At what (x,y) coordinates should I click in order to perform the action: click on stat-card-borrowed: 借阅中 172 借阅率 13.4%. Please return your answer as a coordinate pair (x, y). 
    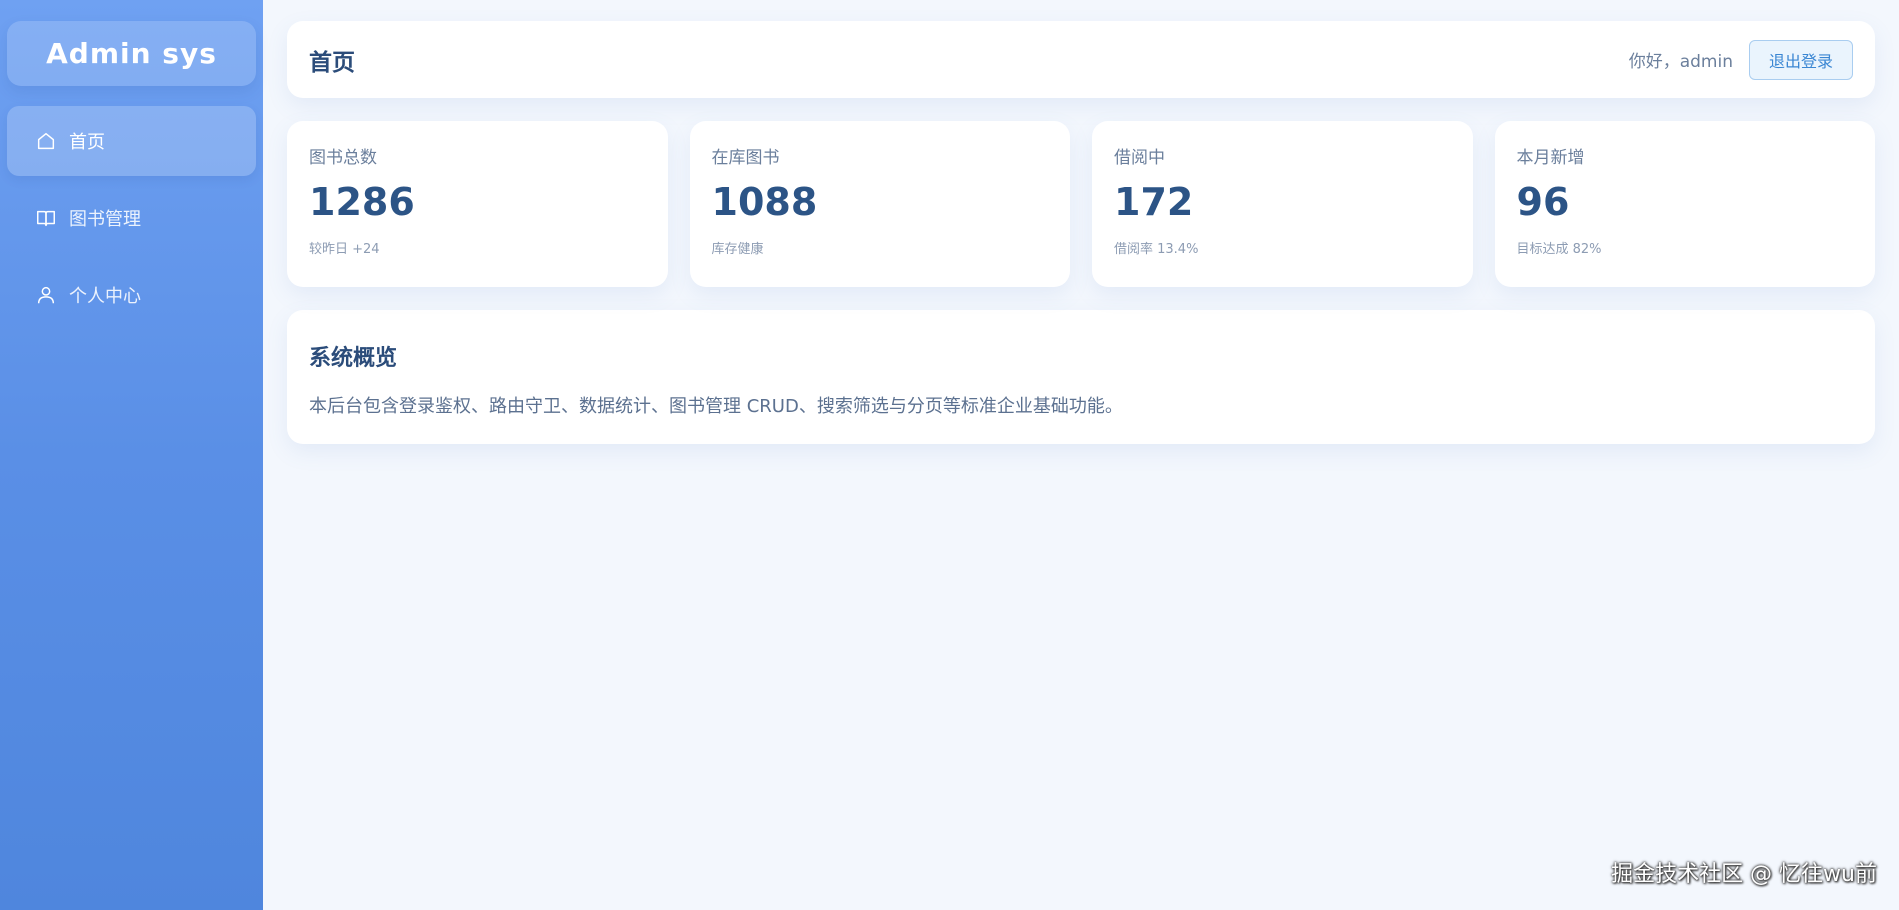
    Looking at the image, I should click on (1282, 204).